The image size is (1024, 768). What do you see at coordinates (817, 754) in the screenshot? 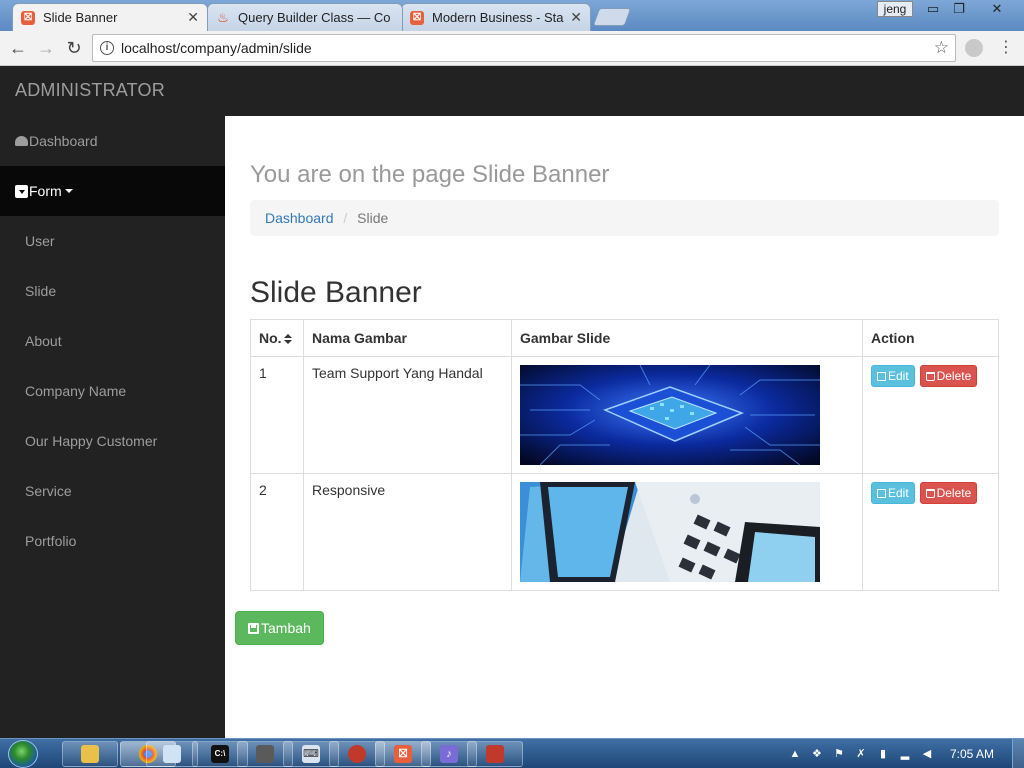
I see `dropbox-icon: ❖` at bounding box center [817, 754].